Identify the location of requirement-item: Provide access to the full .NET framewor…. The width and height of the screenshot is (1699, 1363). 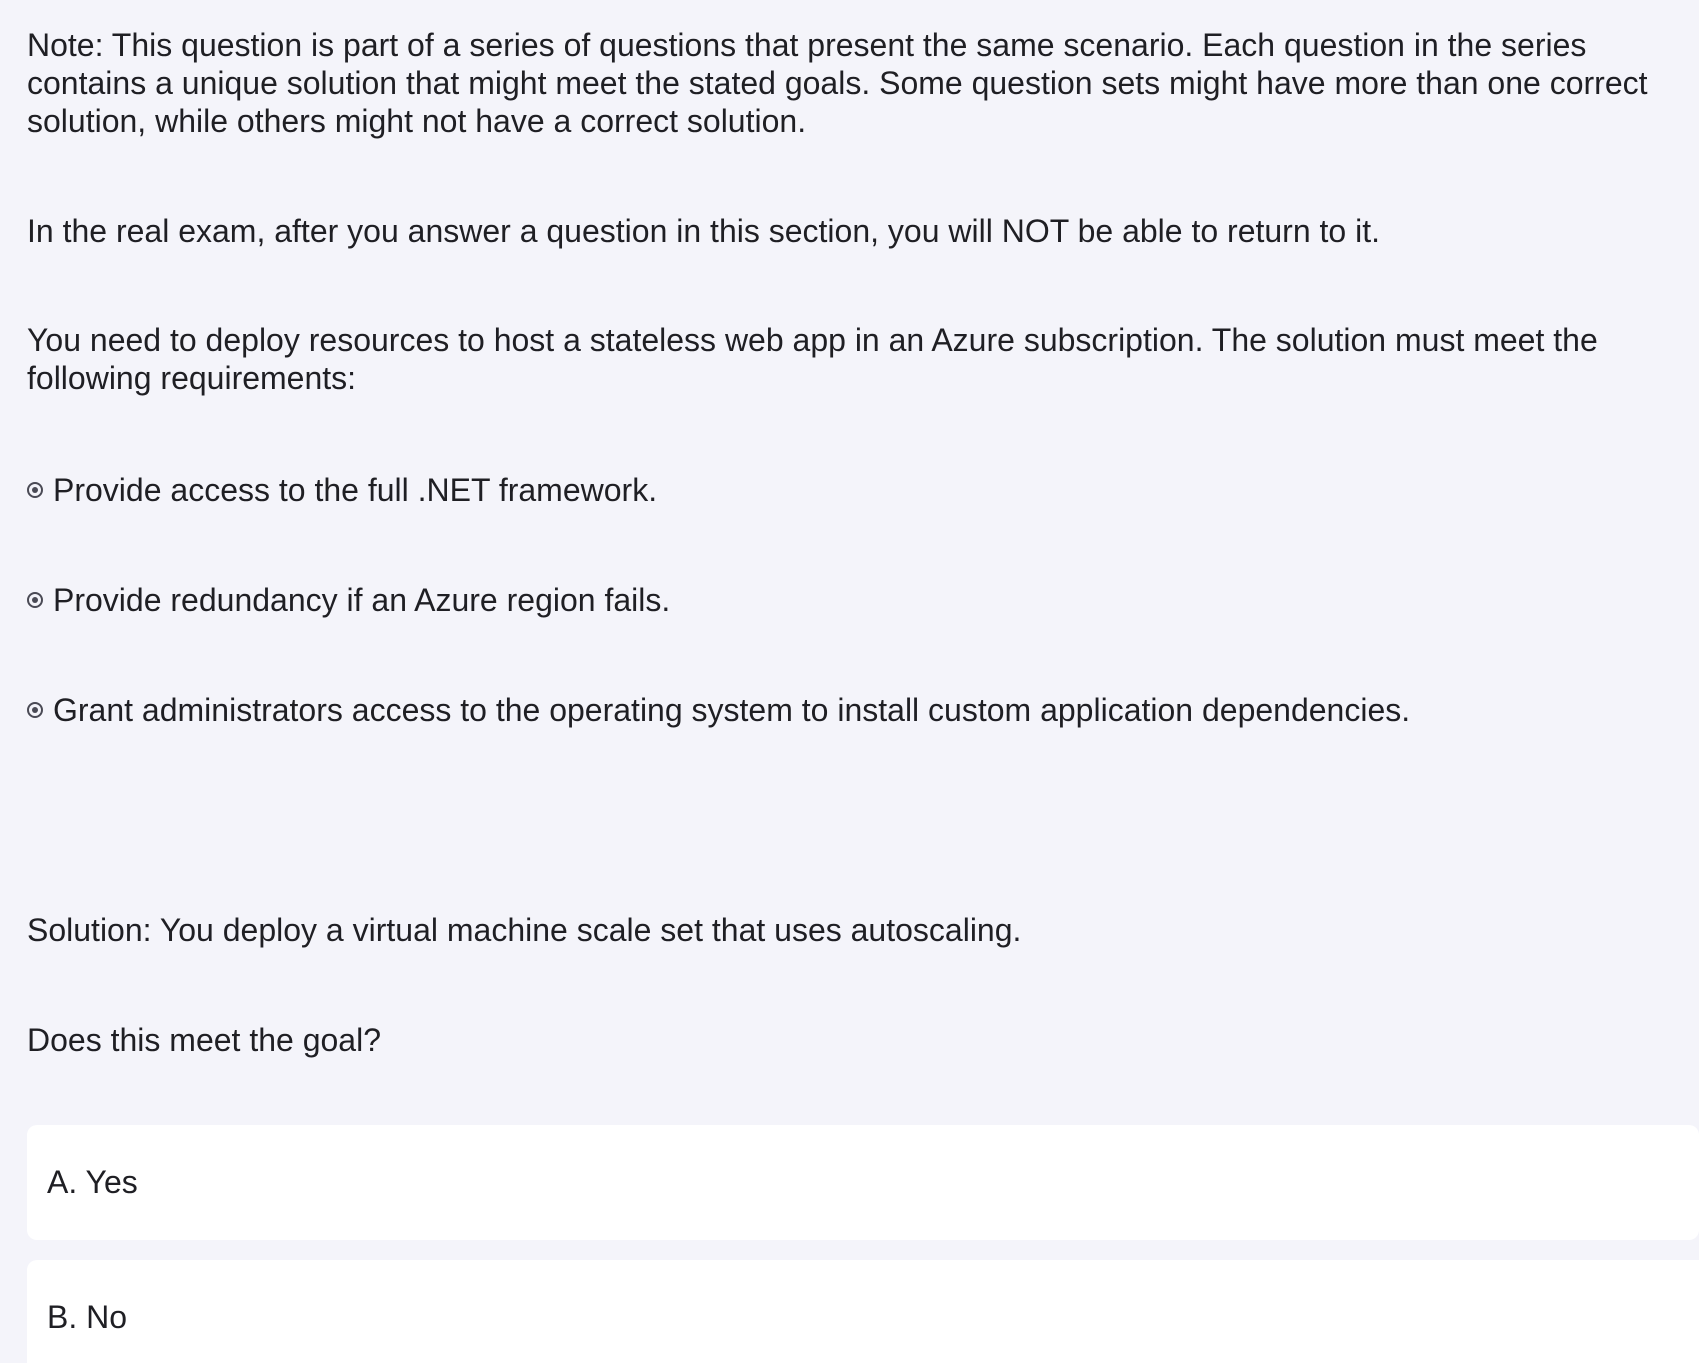
(342, 490).